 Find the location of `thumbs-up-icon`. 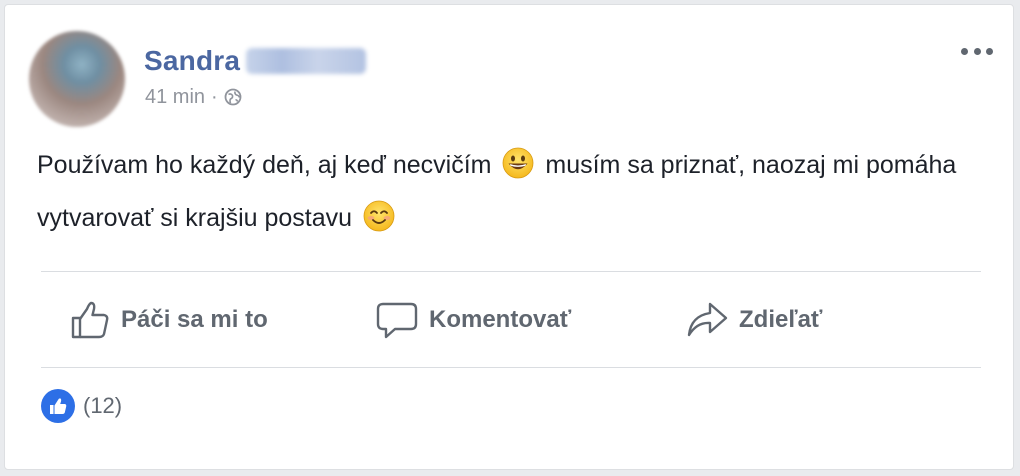

thumbs-up-icon is located at coordinates (90, 320).